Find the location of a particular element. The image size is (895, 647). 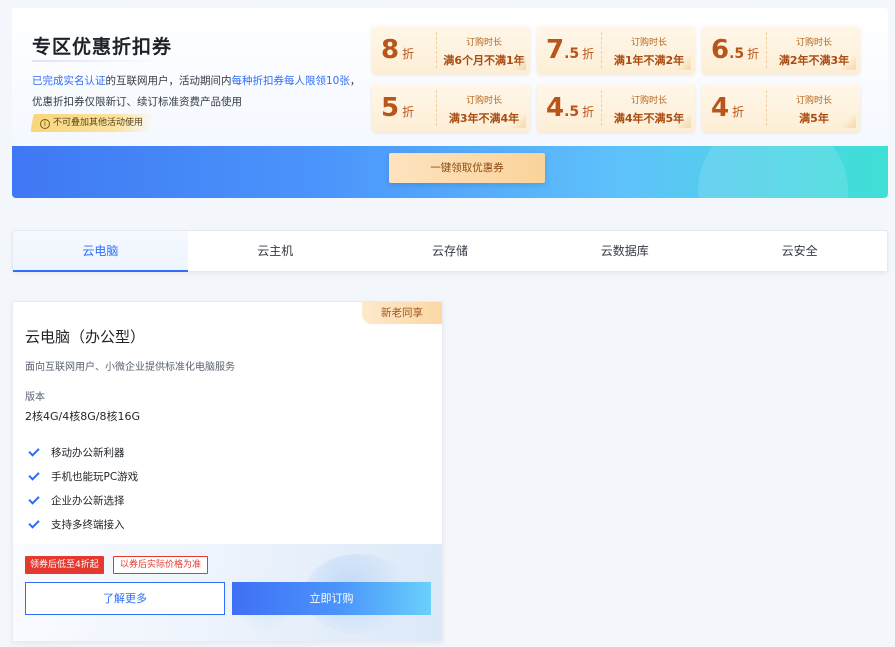

coupon-card: 8 折订购时长 满6个月不满1年 is located at coordinates (451, 50).